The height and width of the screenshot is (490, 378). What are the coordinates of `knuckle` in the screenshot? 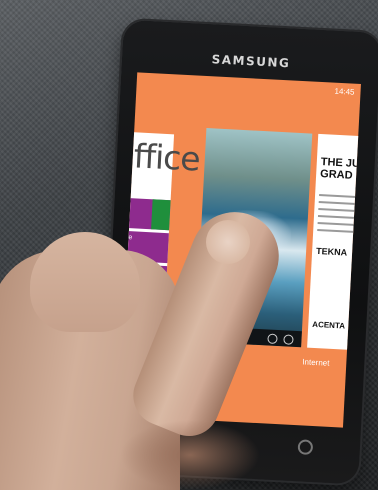 It's located at (85, 282).